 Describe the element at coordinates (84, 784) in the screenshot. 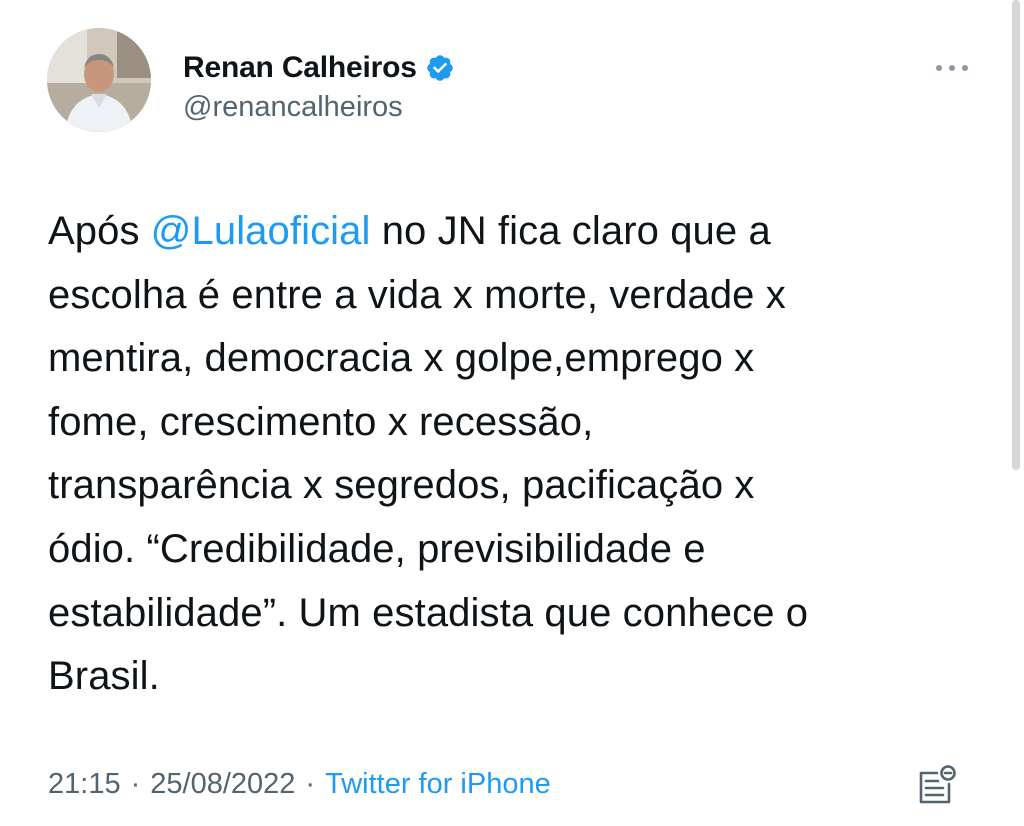

I see `tweet-time: 21:15` at that location.